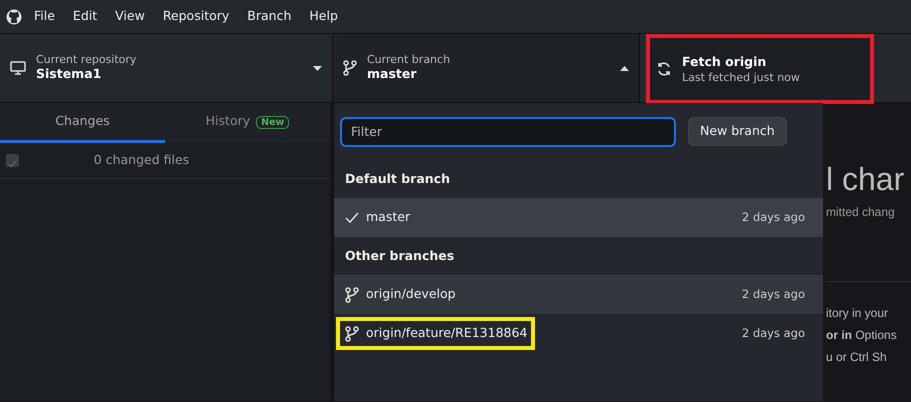 This screenshot has width=911, height=402. I want to click on group-header: Other branches, so click(400, 255).